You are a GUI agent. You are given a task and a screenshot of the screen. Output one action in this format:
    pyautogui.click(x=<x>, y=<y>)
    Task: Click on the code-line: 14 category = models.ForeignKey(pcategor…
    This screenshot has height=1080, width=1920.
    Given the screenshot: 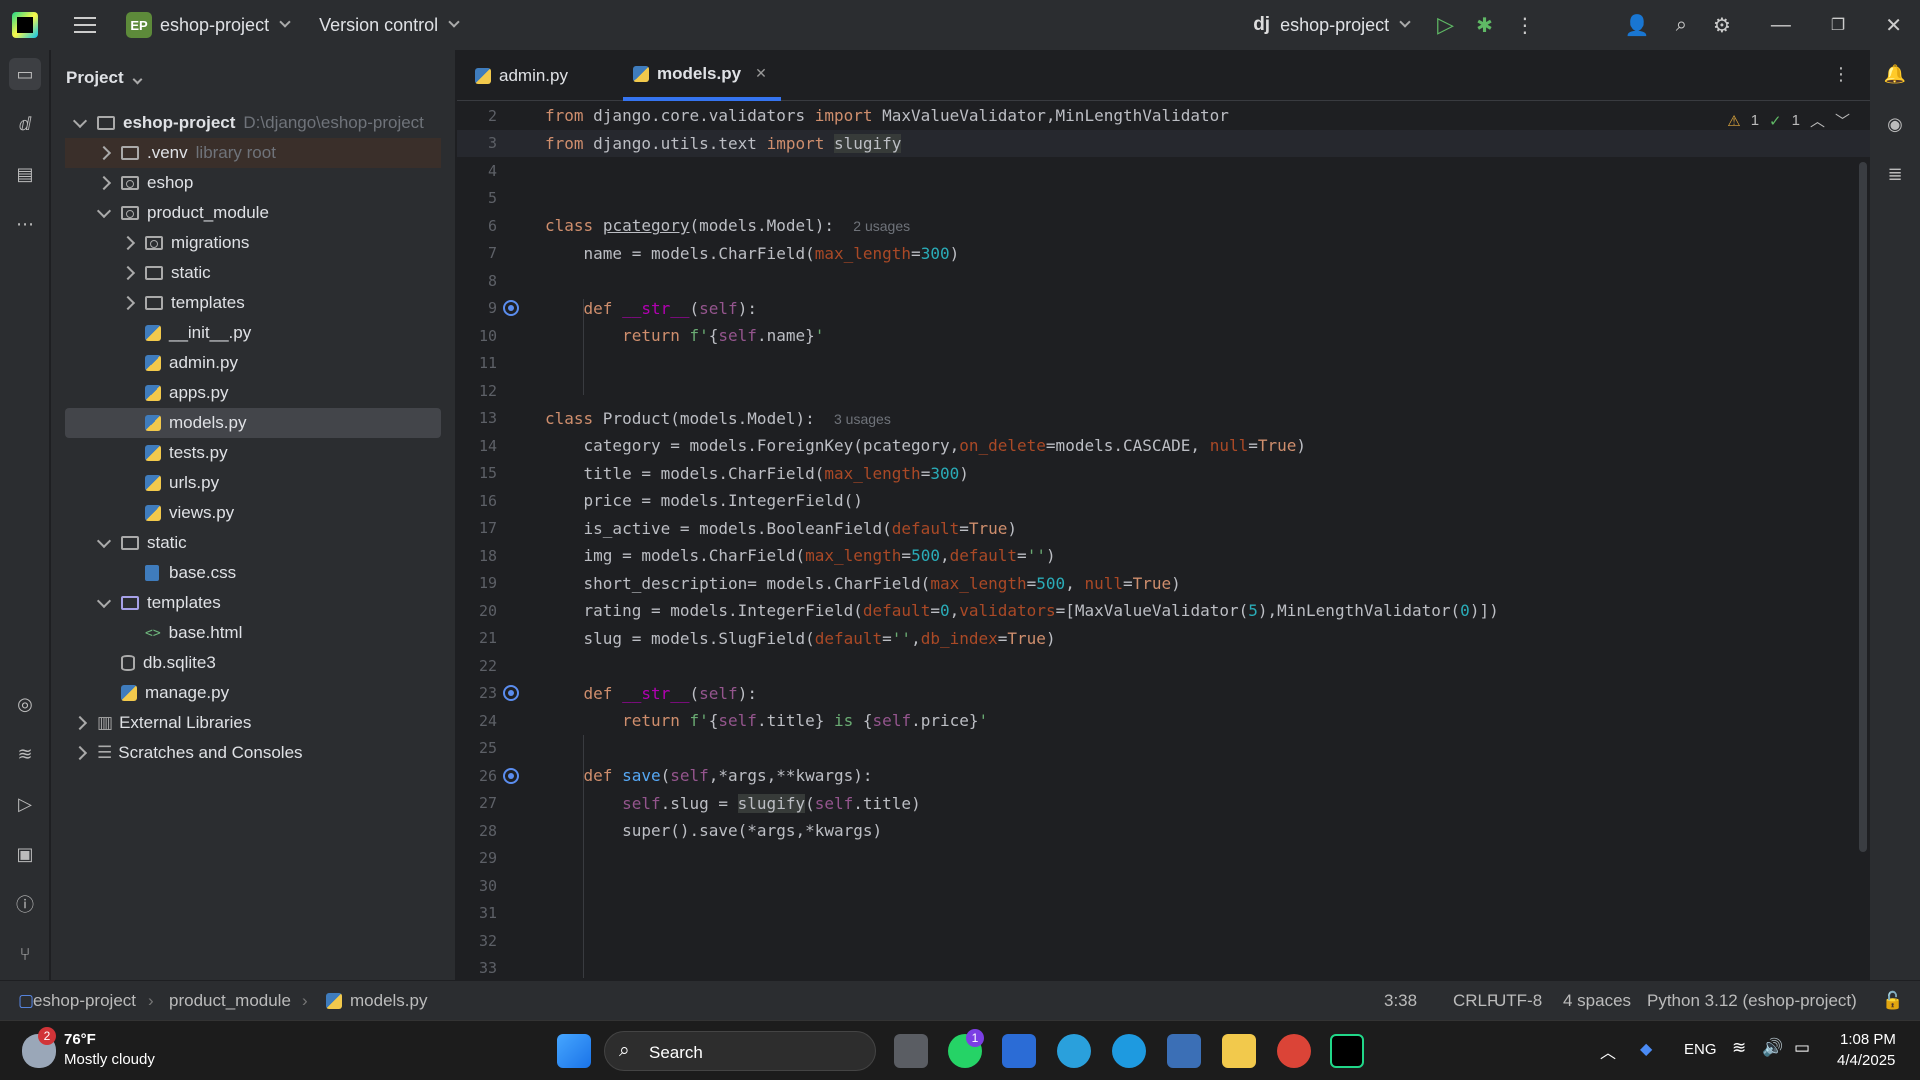 What is the action you would take?
    pyautogui.click(x=1163, y=446)
    